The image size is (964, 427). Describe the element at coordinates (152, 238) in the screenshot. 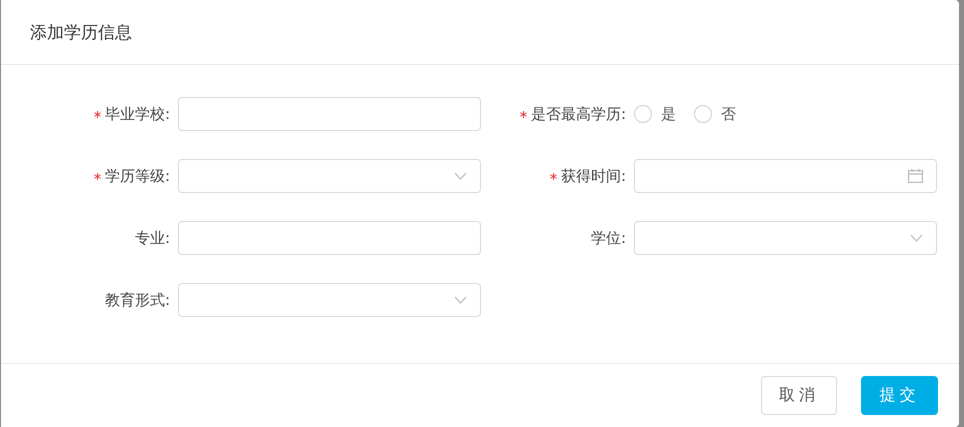

I see `field-label: 专业:` at that location.